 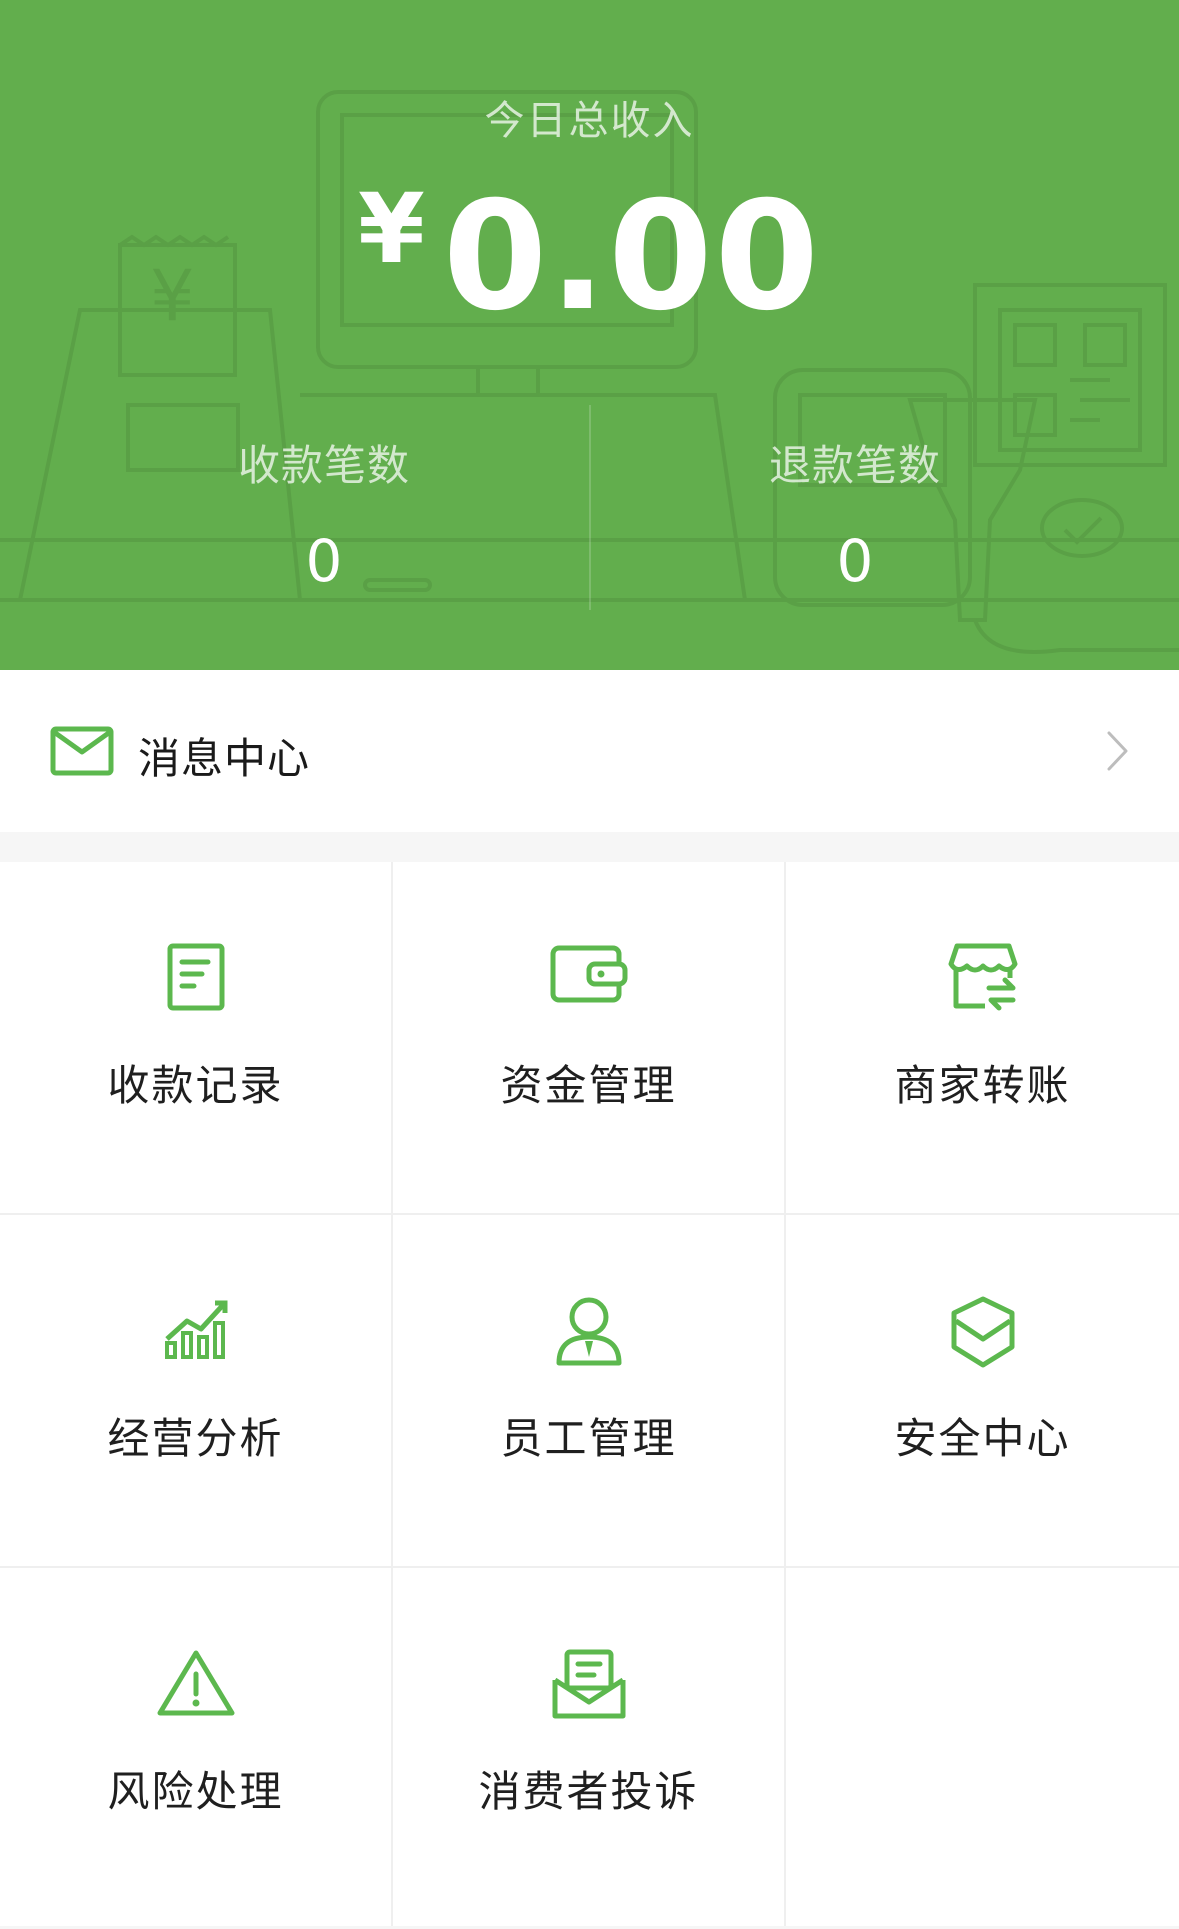 I want to click on payment-count-stat: 收款笔数 0, so click(x=324, y=513).